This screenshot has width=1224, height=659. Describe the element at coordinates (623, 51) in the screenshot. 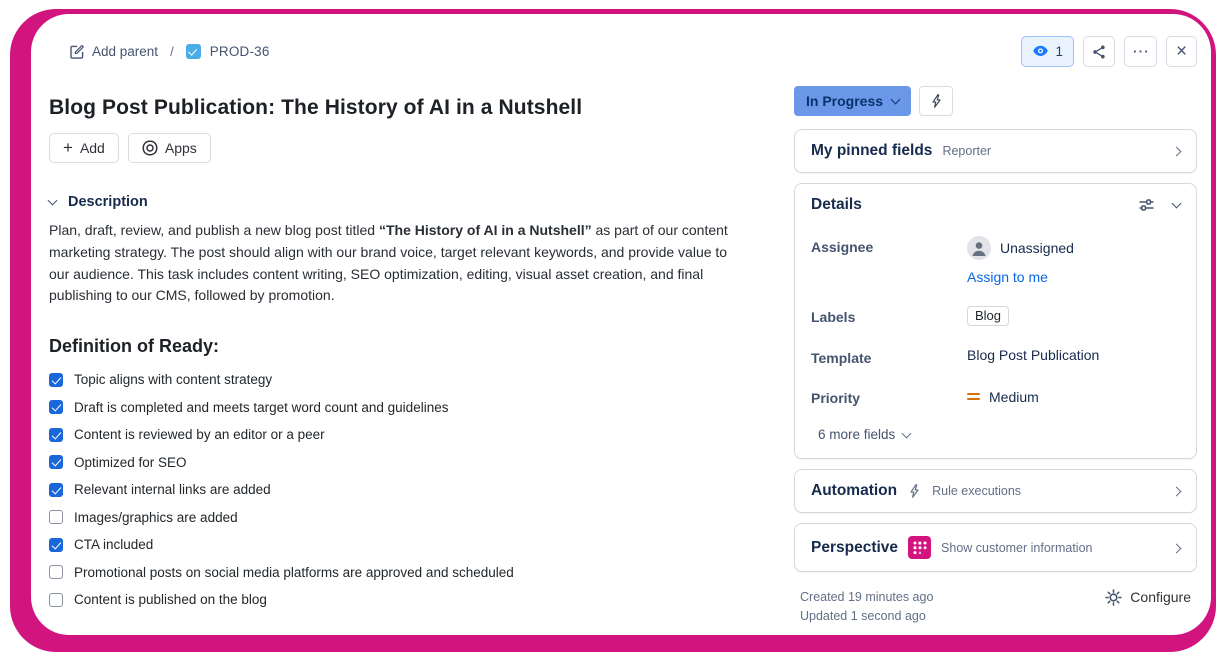

I see `topbar: Add parent / PROD-36 1 ⋯ ×` at that location.